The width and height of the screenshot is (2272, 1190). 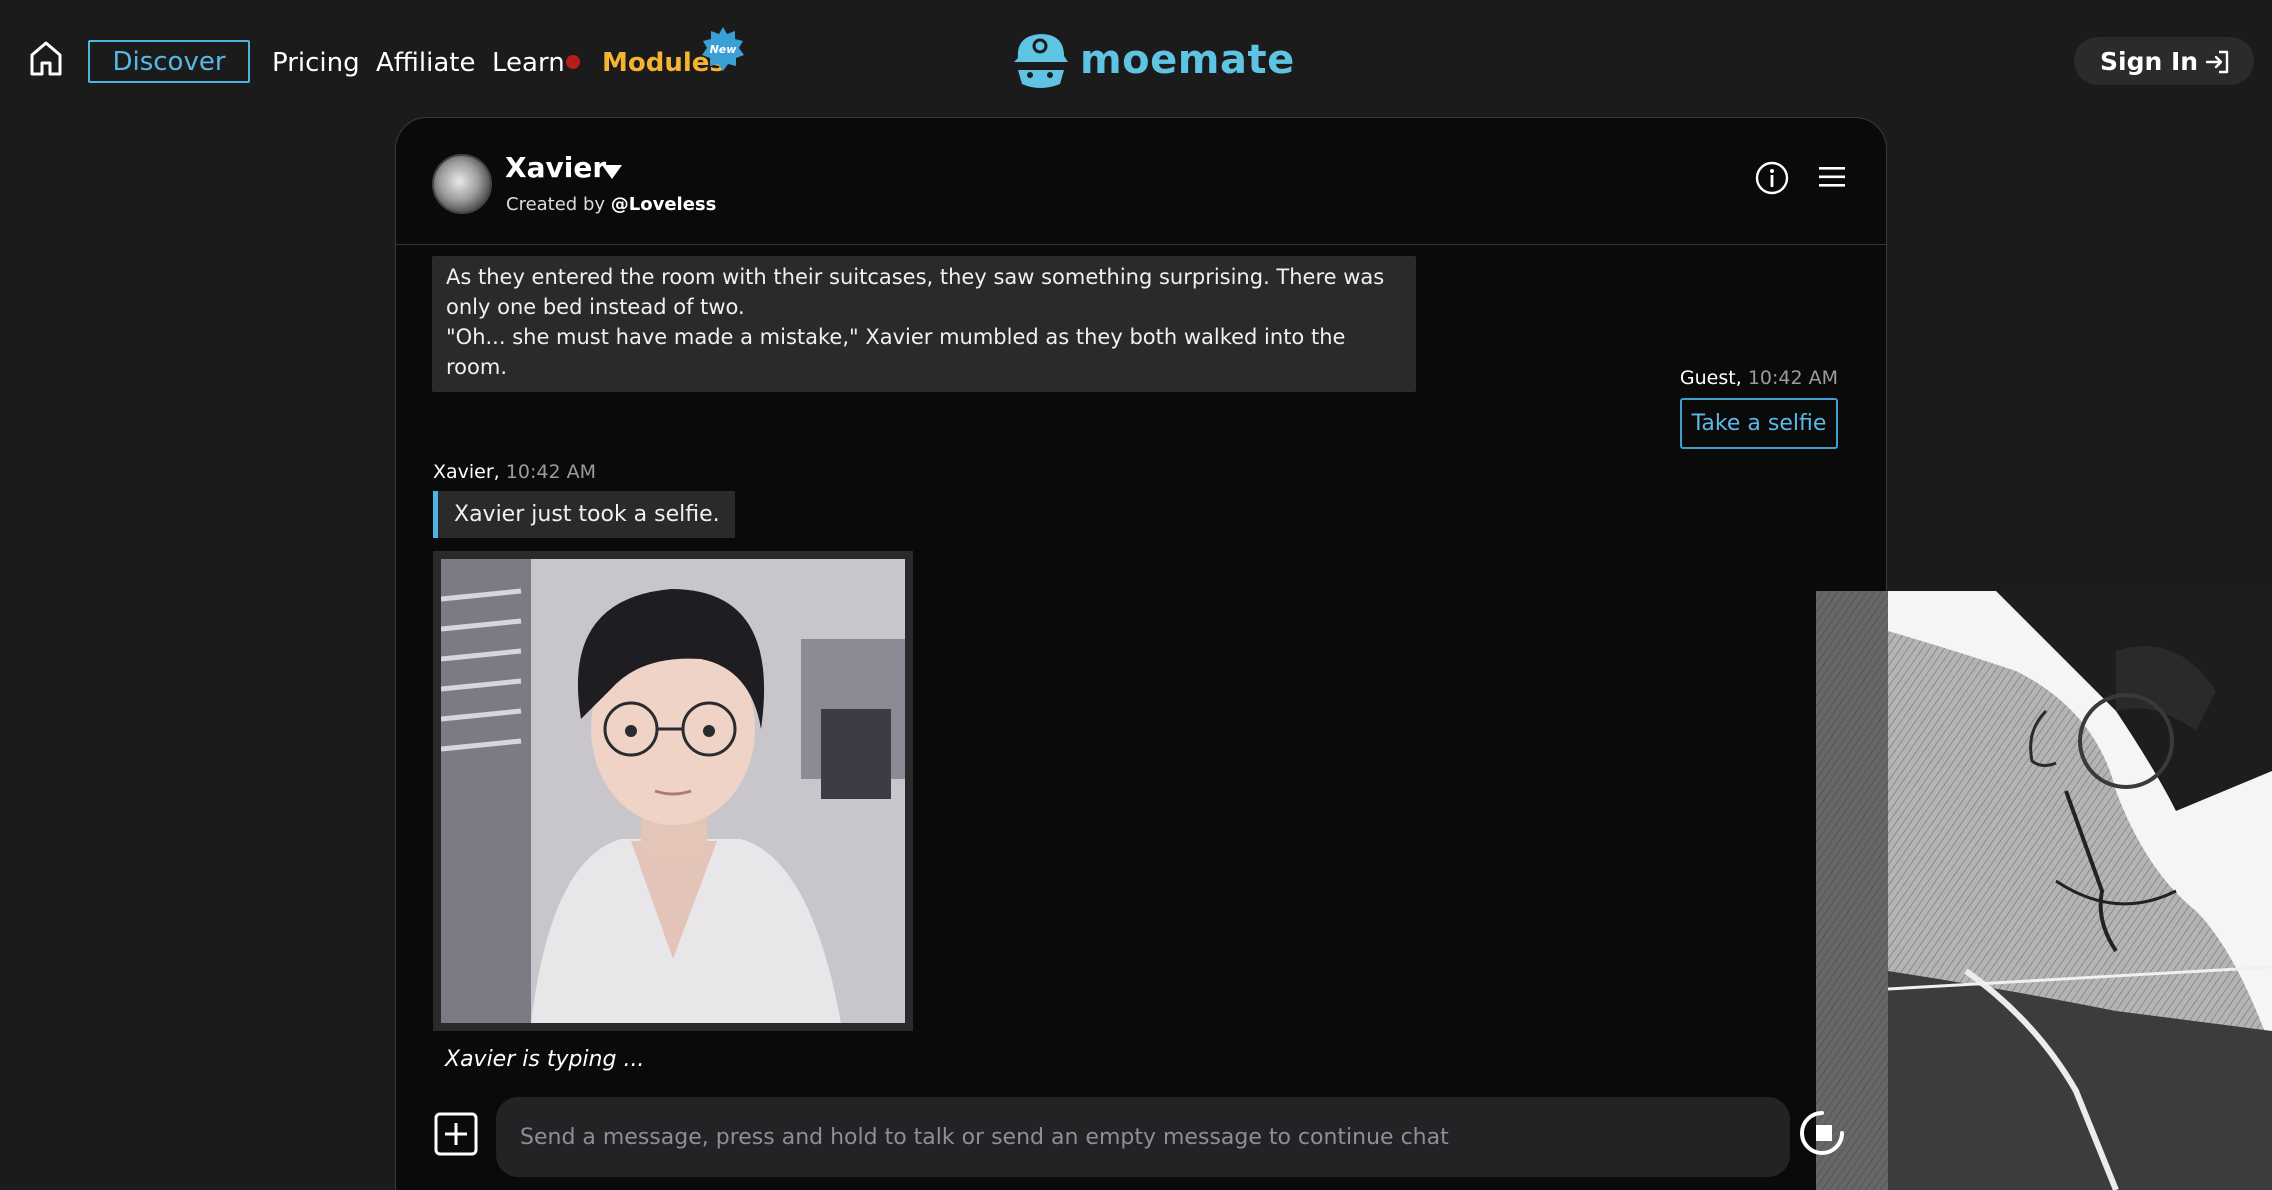 I want to click on created-by: Created by @Loveless, so click(x=611, y=204).